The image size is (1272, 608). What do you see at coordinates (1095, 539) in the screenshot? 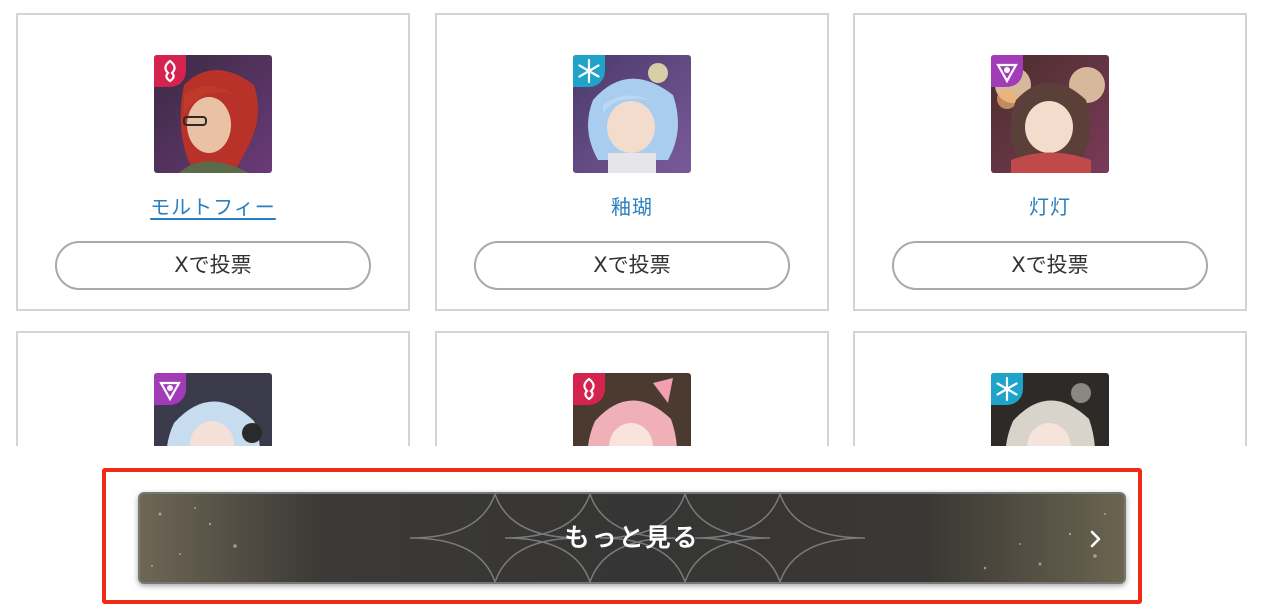
I see `chevron-right-icon` at bounding box center [1095, 539].